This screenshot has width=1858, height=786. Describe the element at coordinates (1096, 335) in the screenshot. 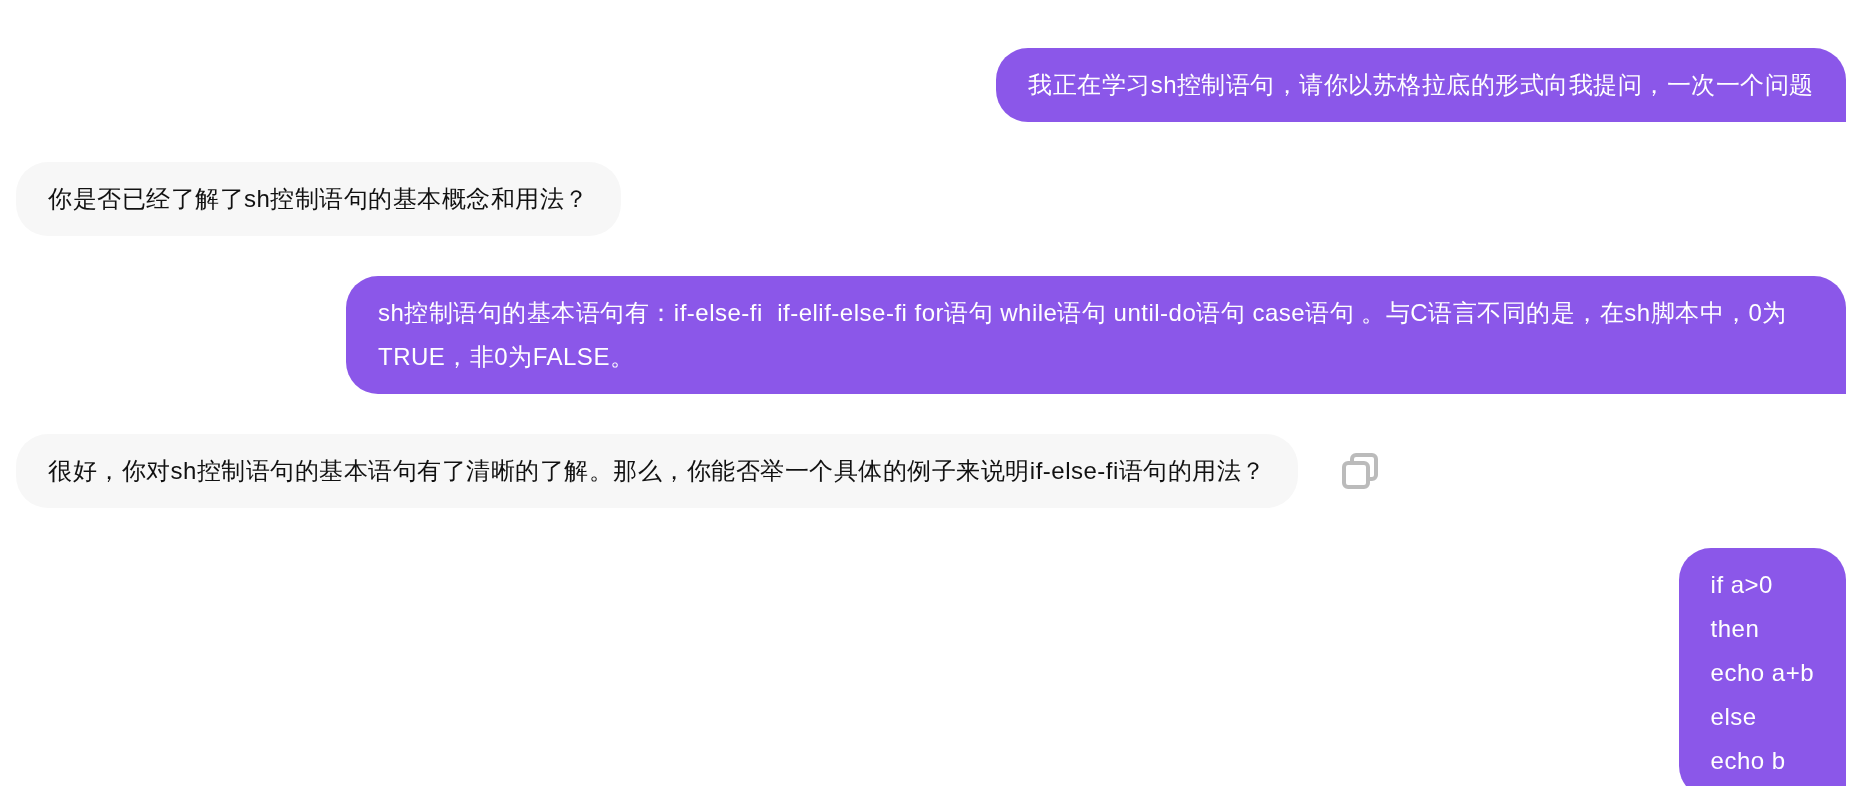

I see `user-message: sh控制语句的基本语句有：if-else-fi if-elif-else-fi for语句 while语句 until-do语句 case语句 。与C语言不同的是，在sh脚本中，0为TRUE，非0为FALSE。` at that location.